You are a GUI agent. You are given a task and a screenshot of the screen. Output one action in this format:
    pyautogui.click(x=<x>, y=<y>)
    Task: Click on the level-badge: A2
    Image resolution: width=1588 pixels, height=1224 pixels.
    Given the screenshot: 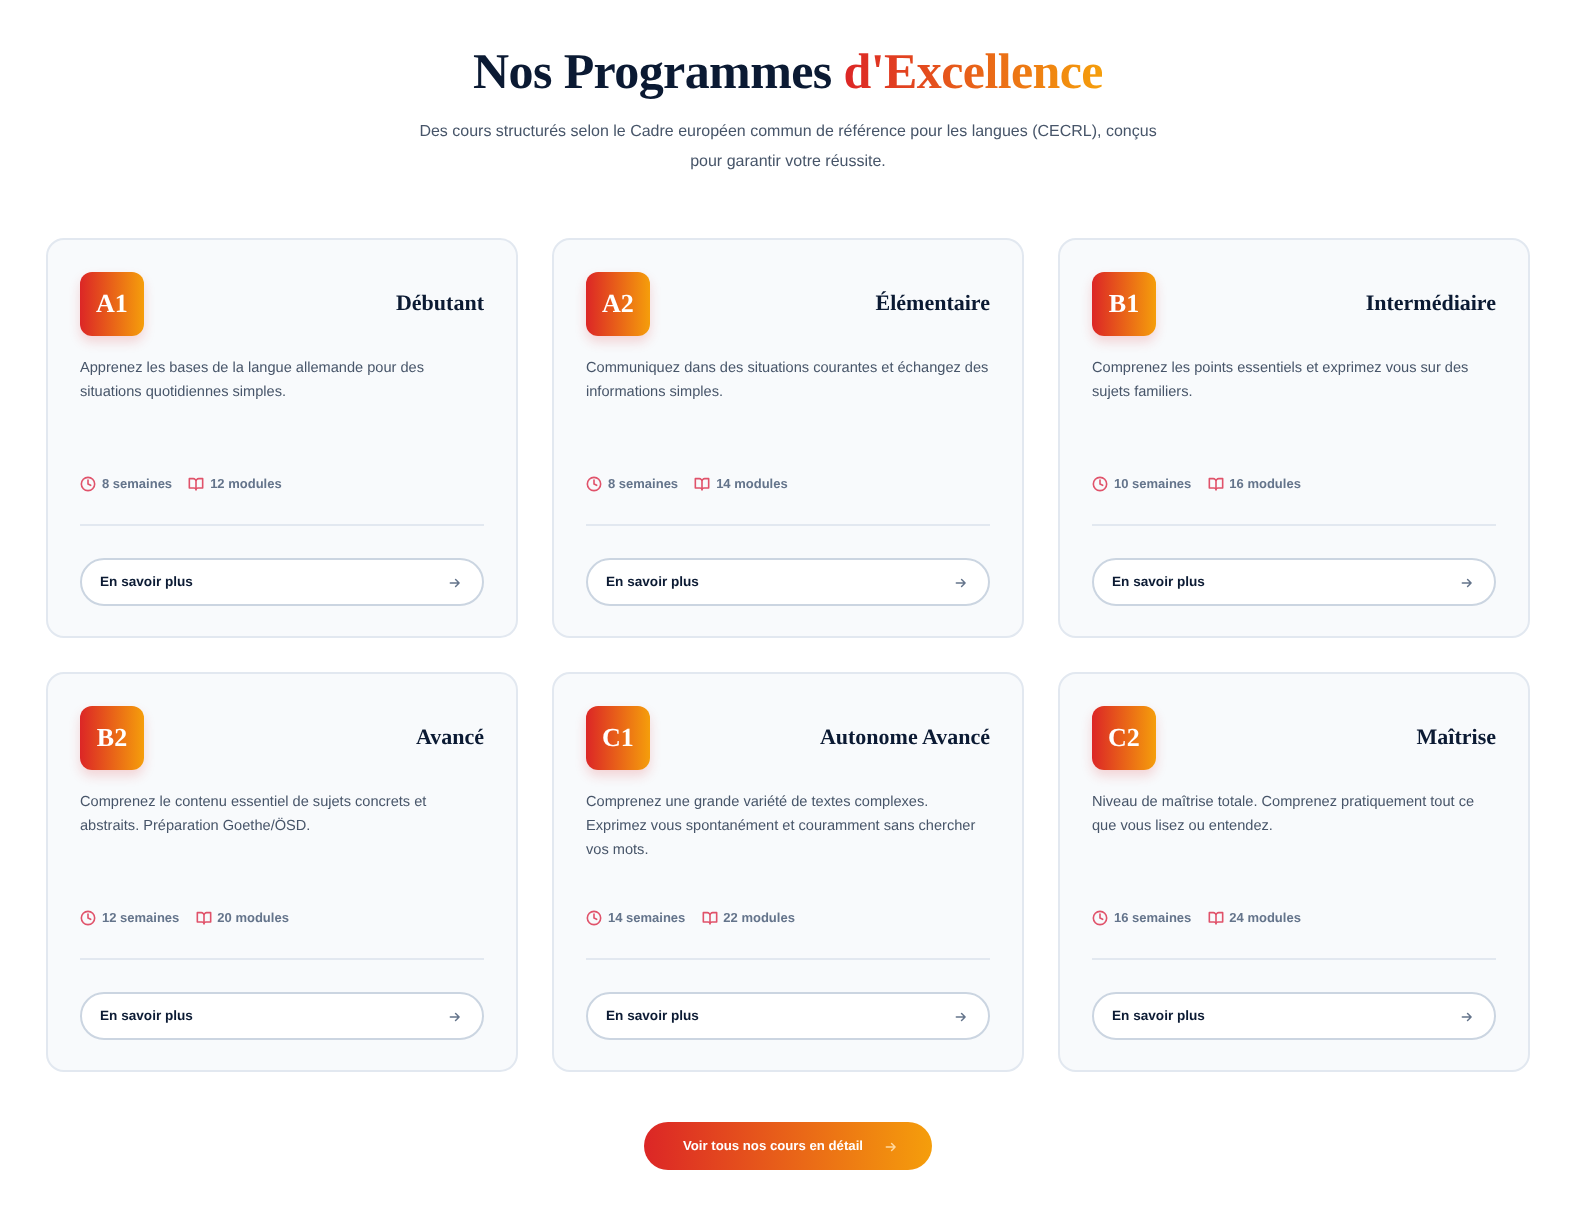 What is the action you would take?
    pyautogui.click(x=618, y=304)
    